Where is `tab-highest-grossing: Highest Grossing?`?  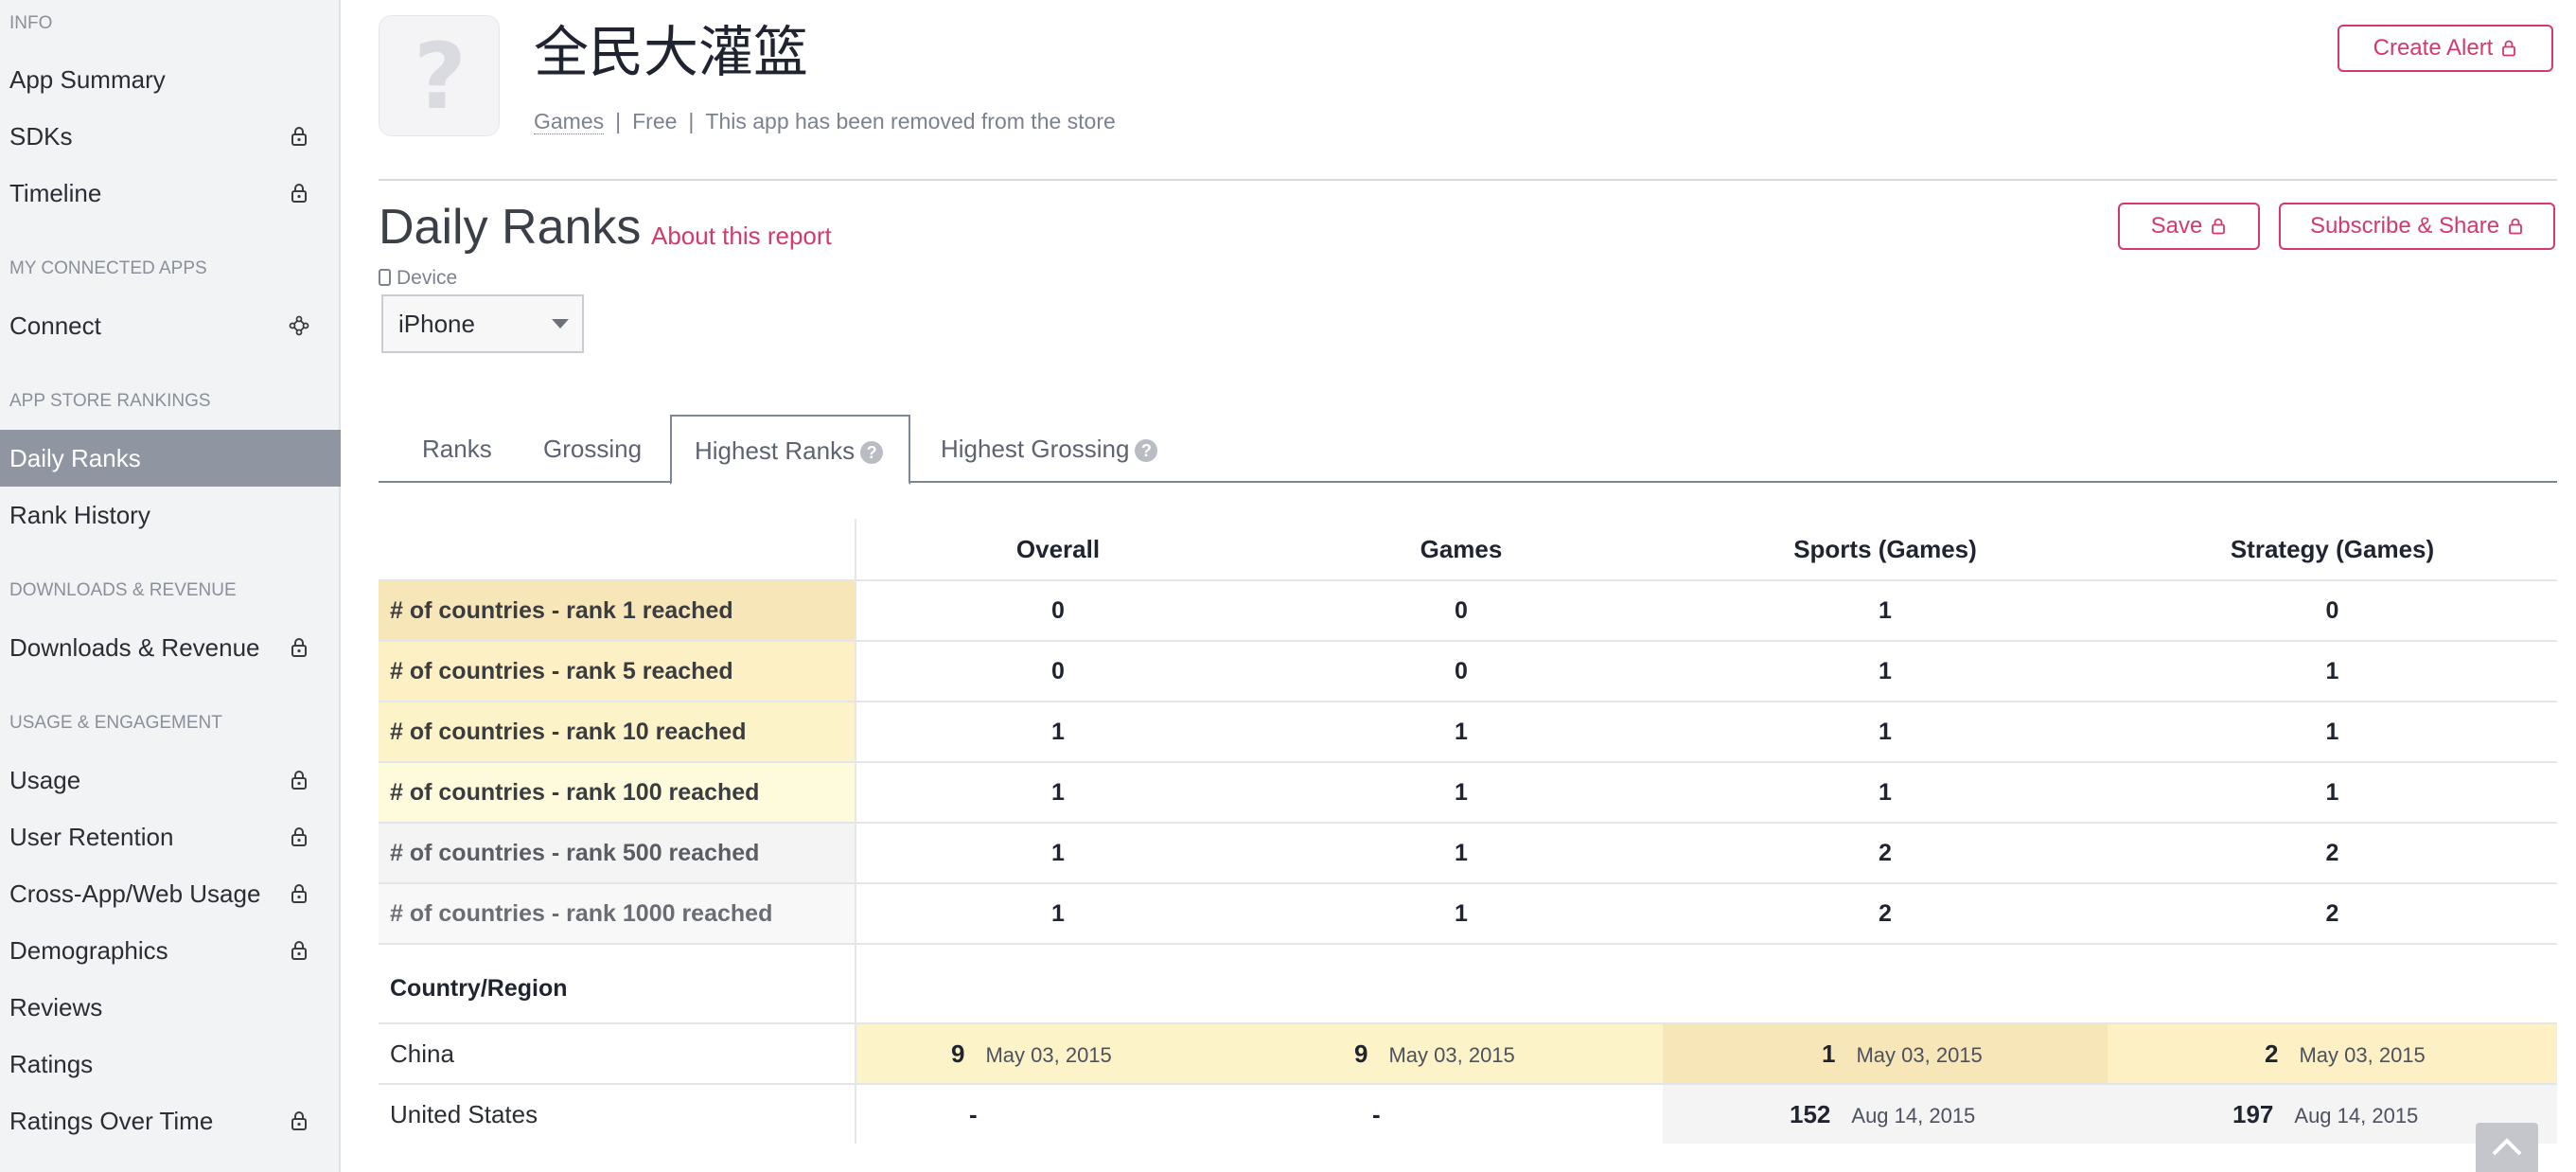
tab-highest-grossing: Highest Grossing? is located at coordinates (1049, 449).